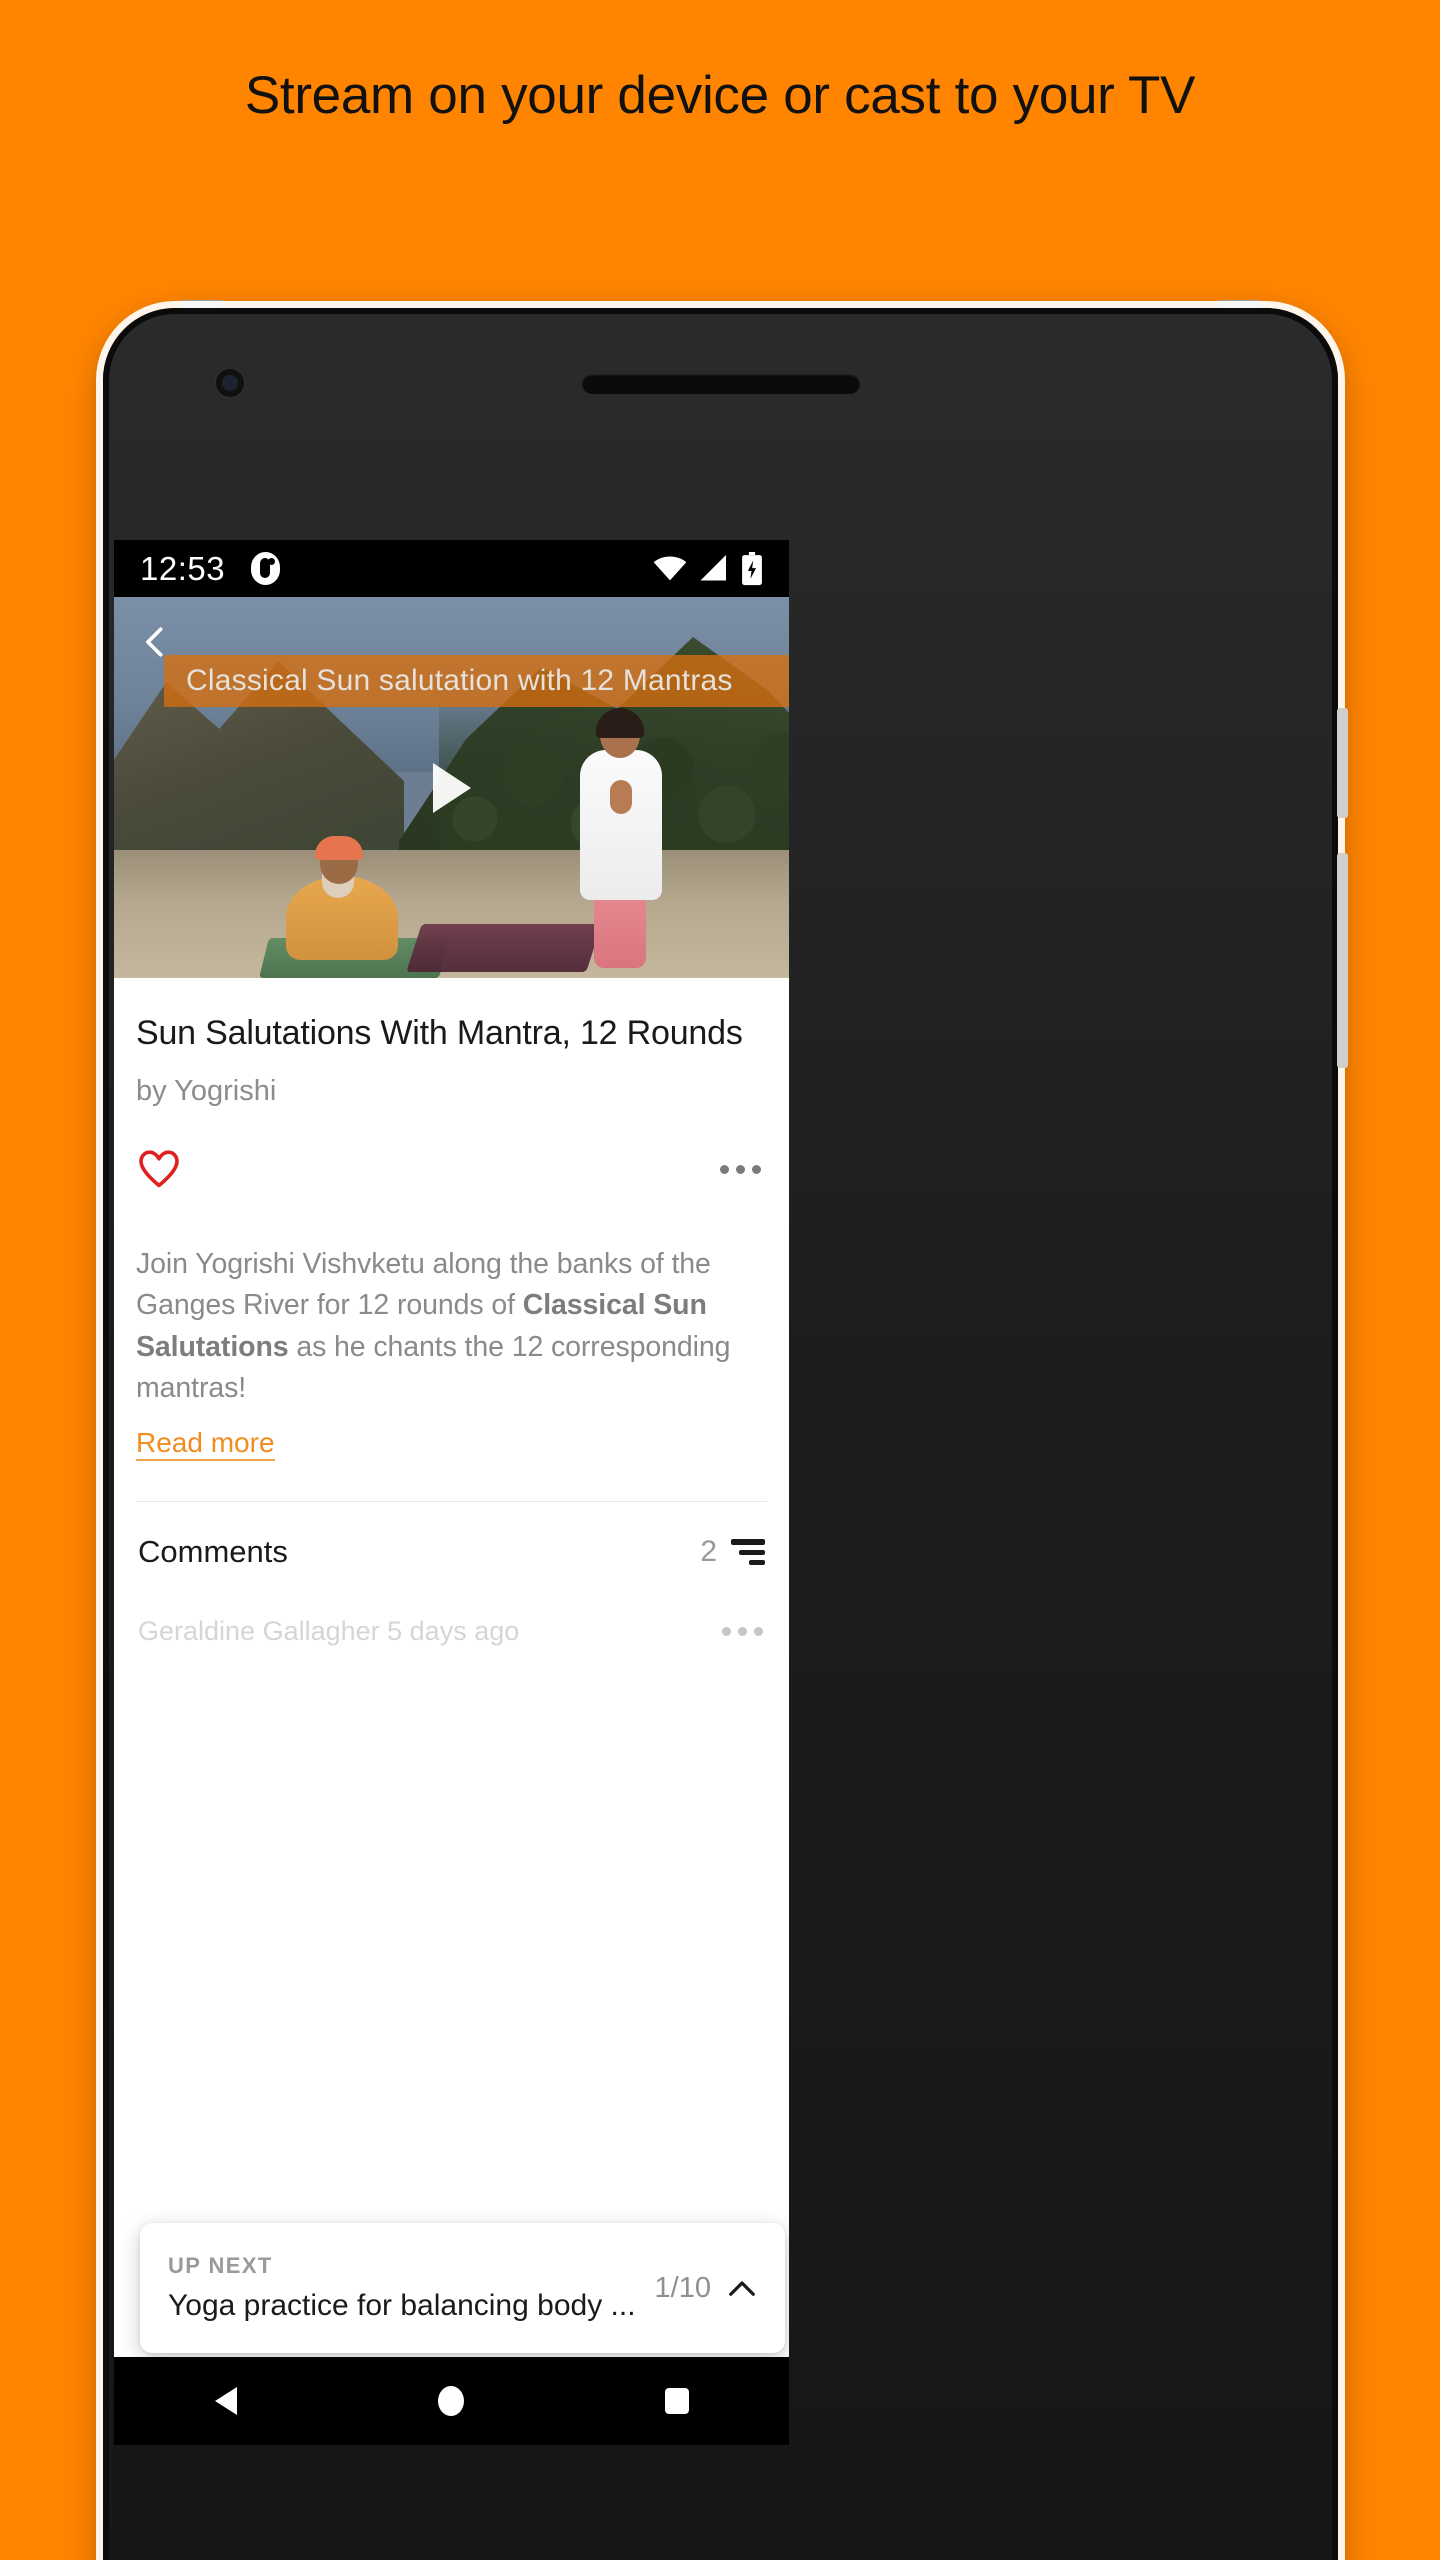 This screenshot has width=1440, height=2560. I want to click on video-player: Classical Sun salutation with 12 Mantras, so click(451, 787).